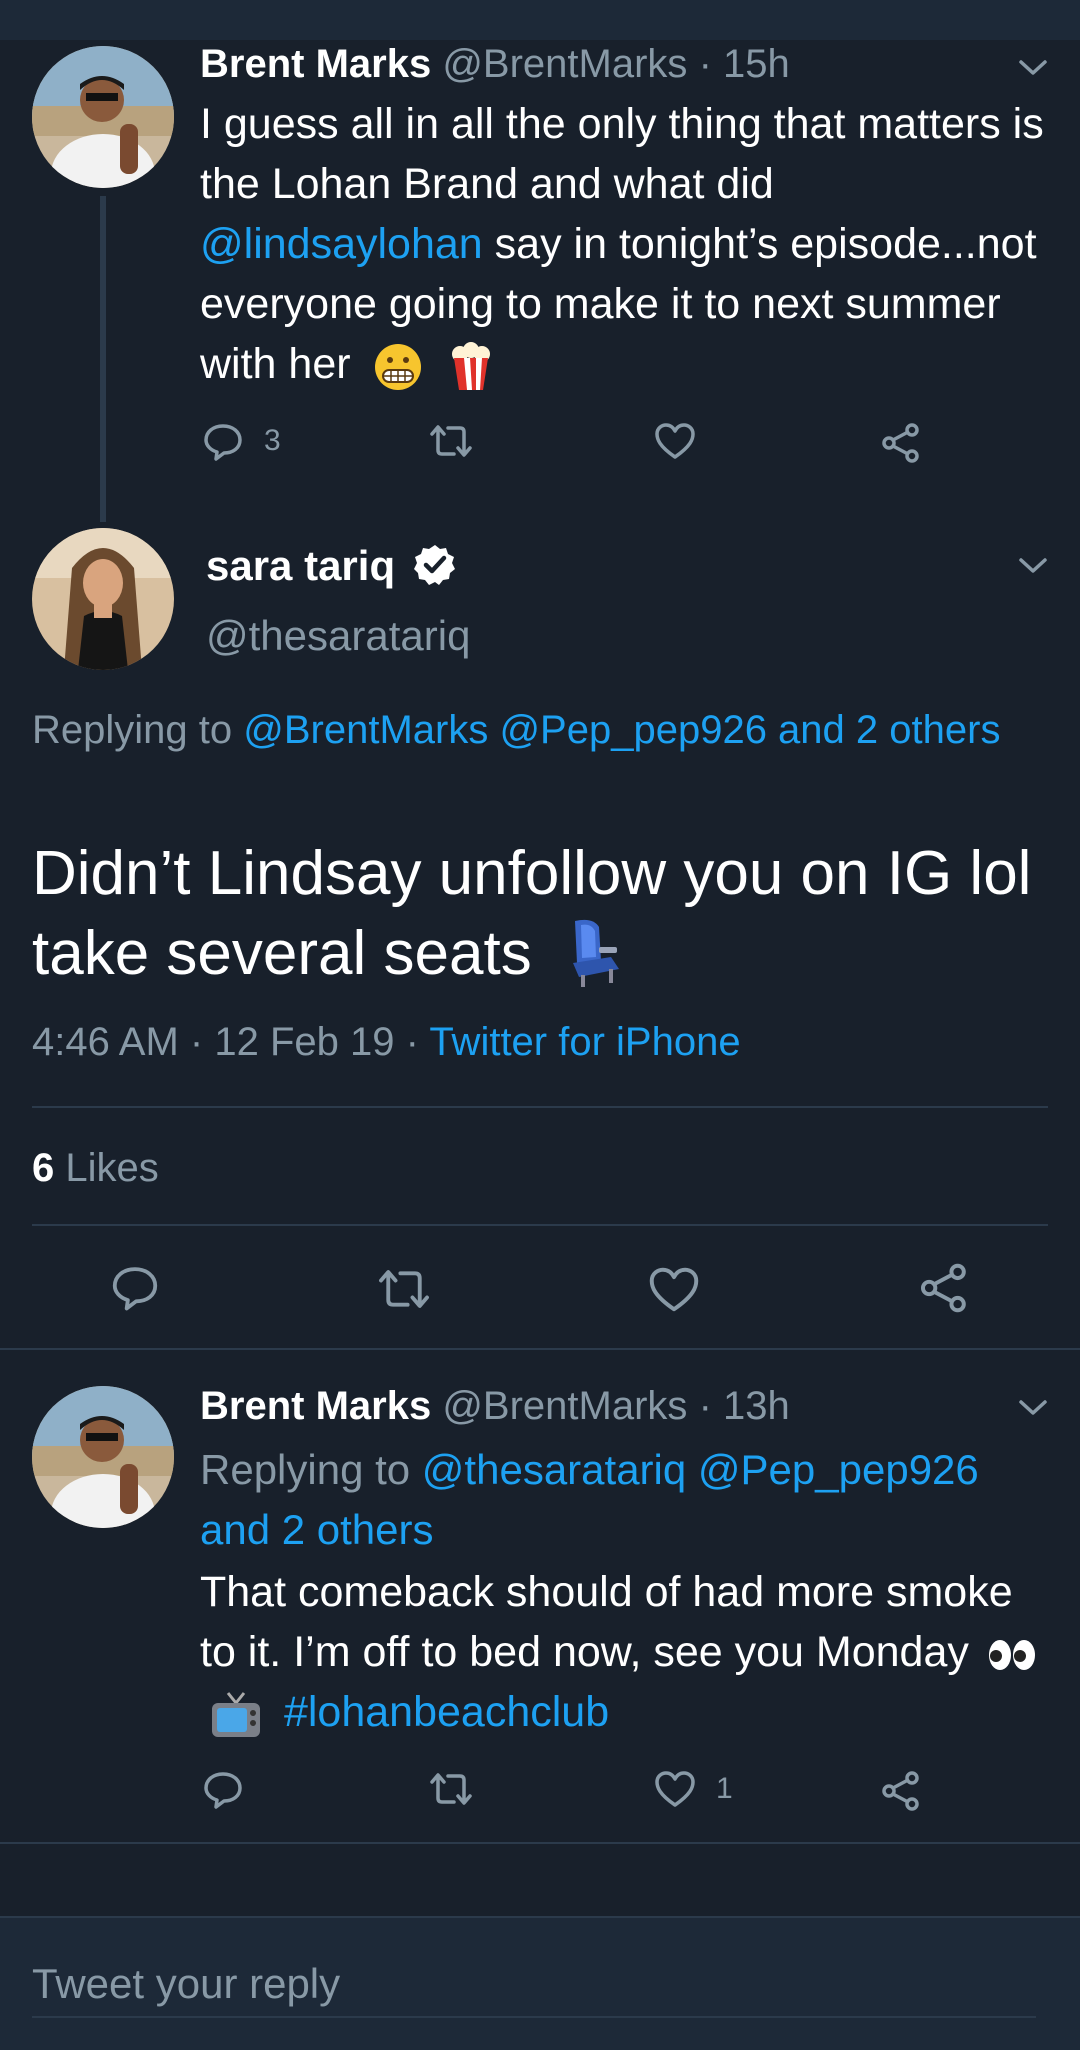 Image resolution: width=1080 pixels, height=2050 pixels. What do you see at coordinates (43, 1168) in the screenshot?
I see `likes-count: 6` at bounding box center [43, 1168].